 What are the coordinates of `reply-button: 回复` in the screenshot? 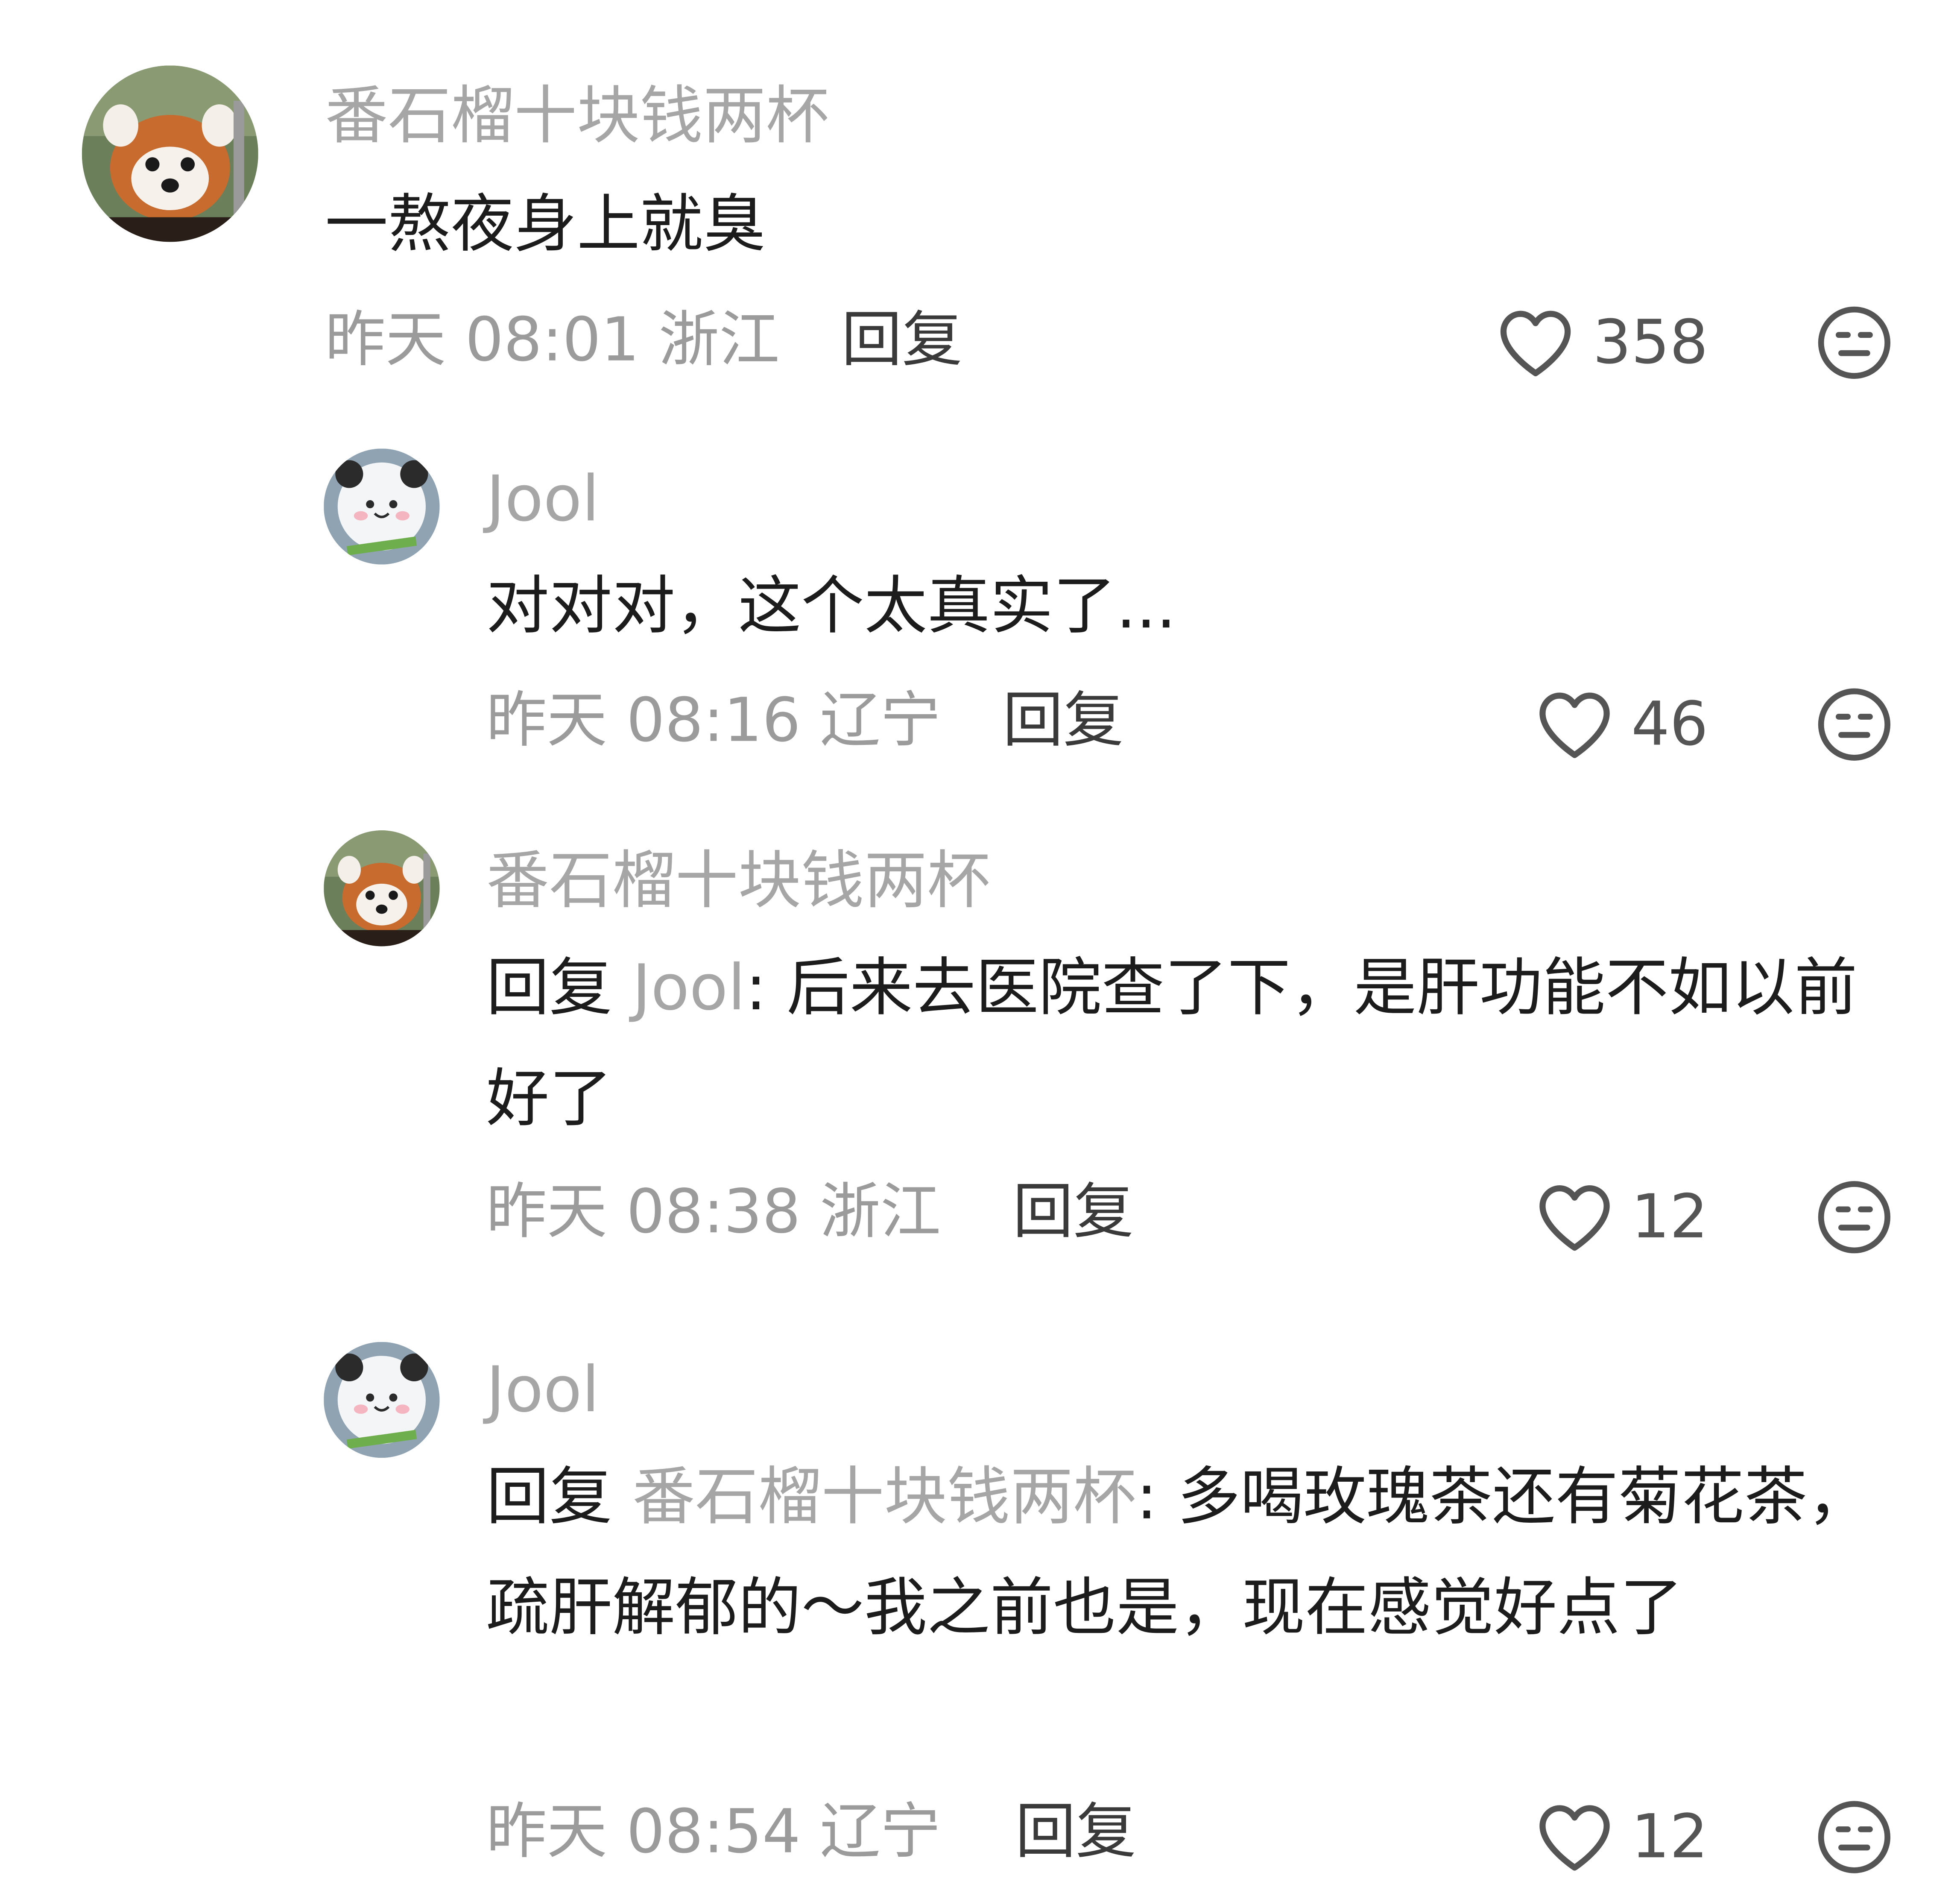 It's located at (1075, 1832).